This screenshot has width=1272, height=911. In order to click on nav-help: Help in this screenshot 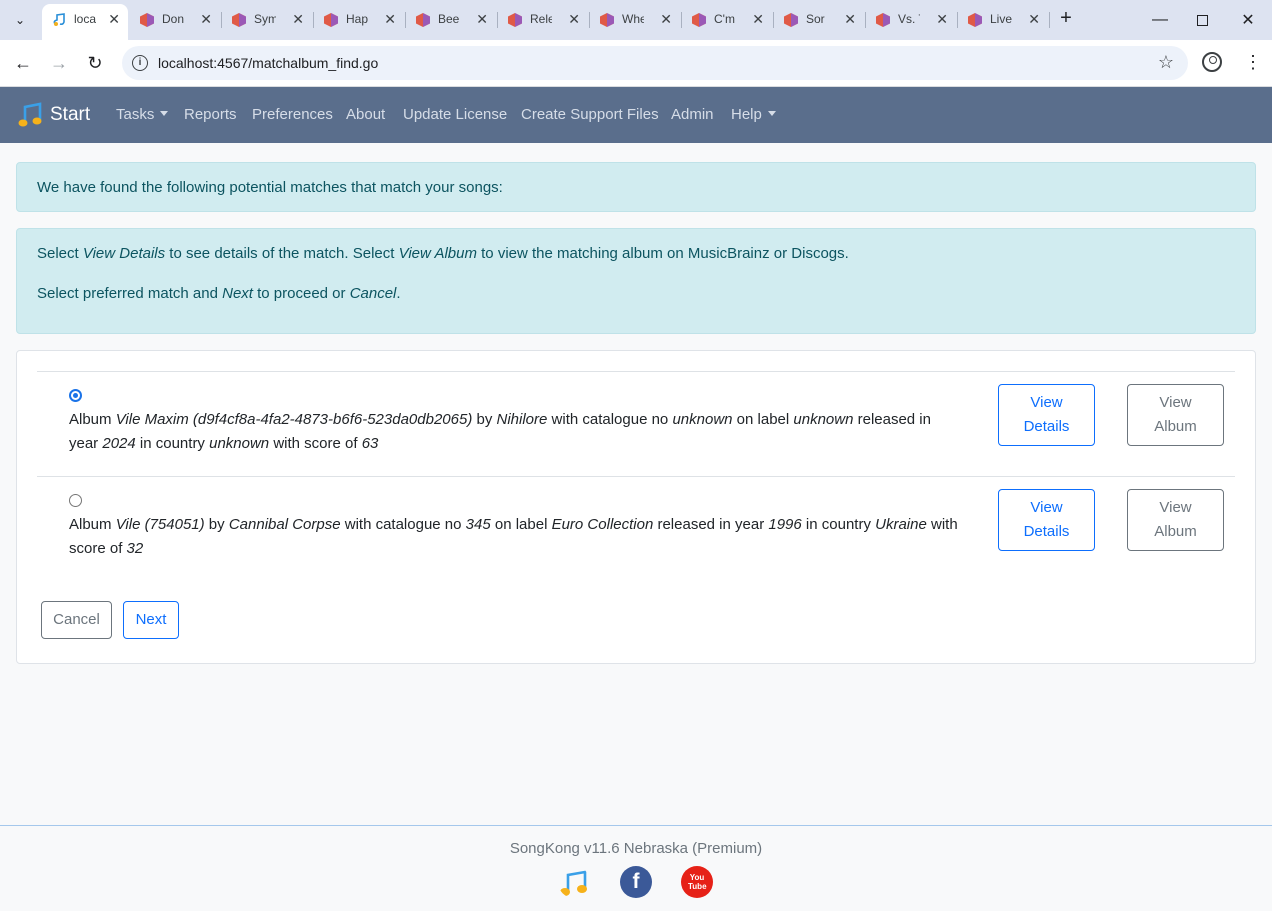, I will do `click(753, 114)`.